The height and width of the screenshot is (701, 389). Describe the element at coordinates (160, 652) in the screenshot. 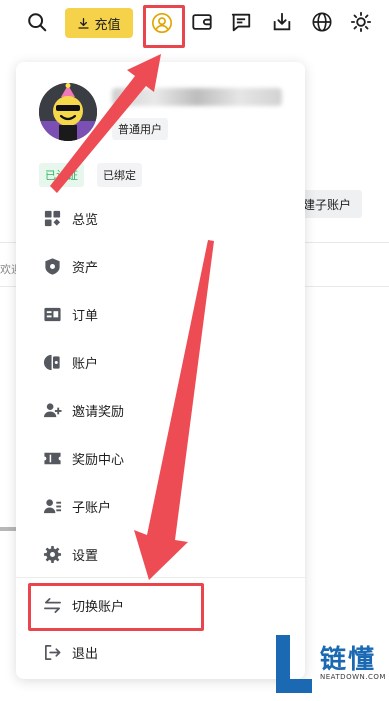

I see `menu-item-logout: 退出` at that location.